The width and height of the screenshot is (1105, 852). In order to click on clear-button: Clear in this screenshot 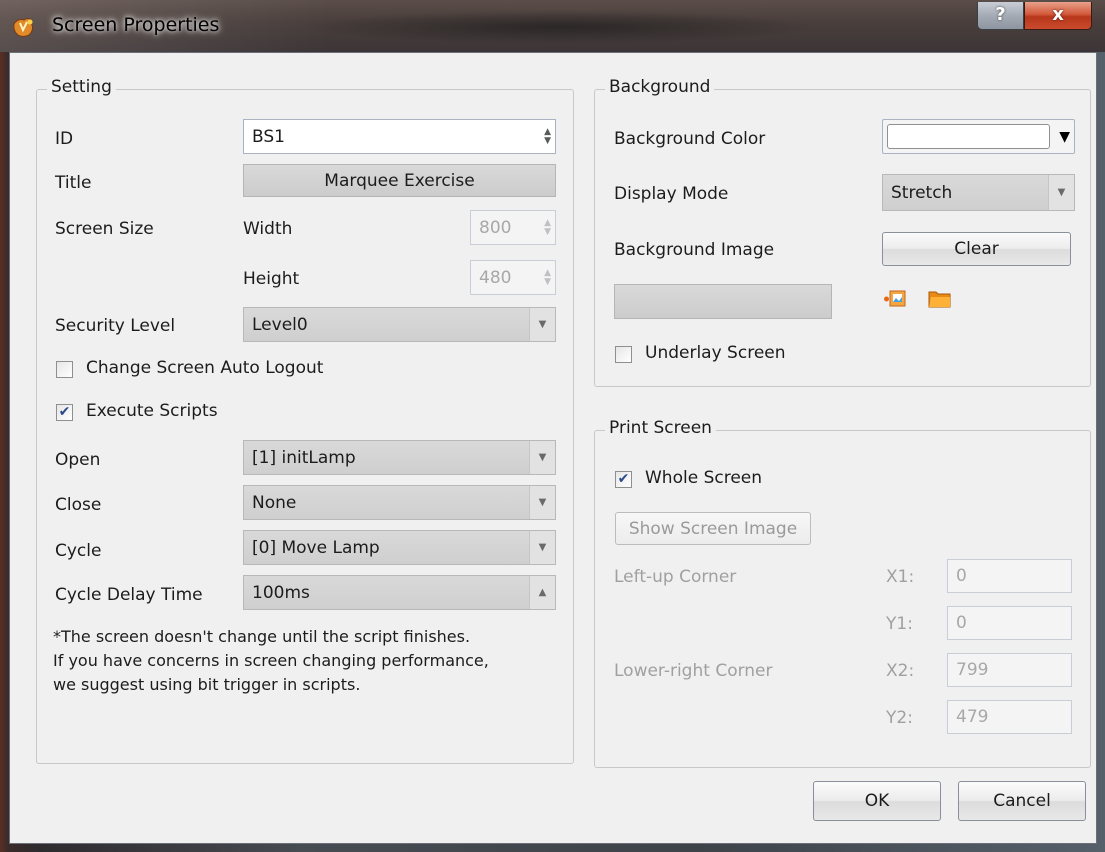, I will do `click(976, 249)`.